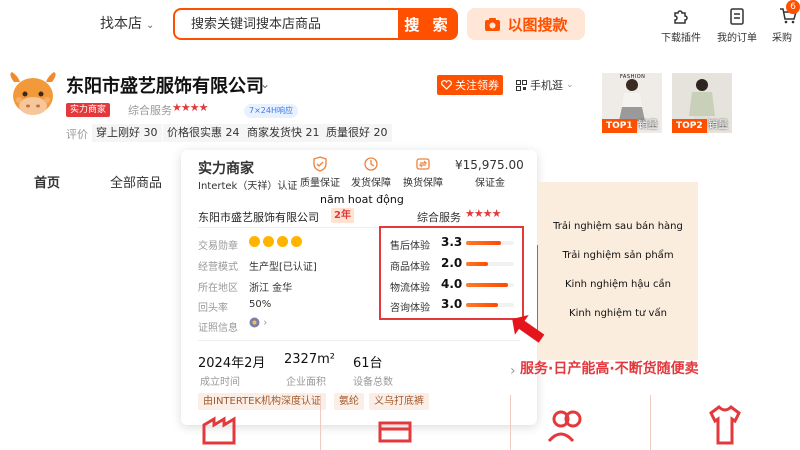 The width and height of the screenshot is (800, 450). Describe the element at coordinates (218, 288) in the screenshot. I see `info-label: 所在地区` at that location.